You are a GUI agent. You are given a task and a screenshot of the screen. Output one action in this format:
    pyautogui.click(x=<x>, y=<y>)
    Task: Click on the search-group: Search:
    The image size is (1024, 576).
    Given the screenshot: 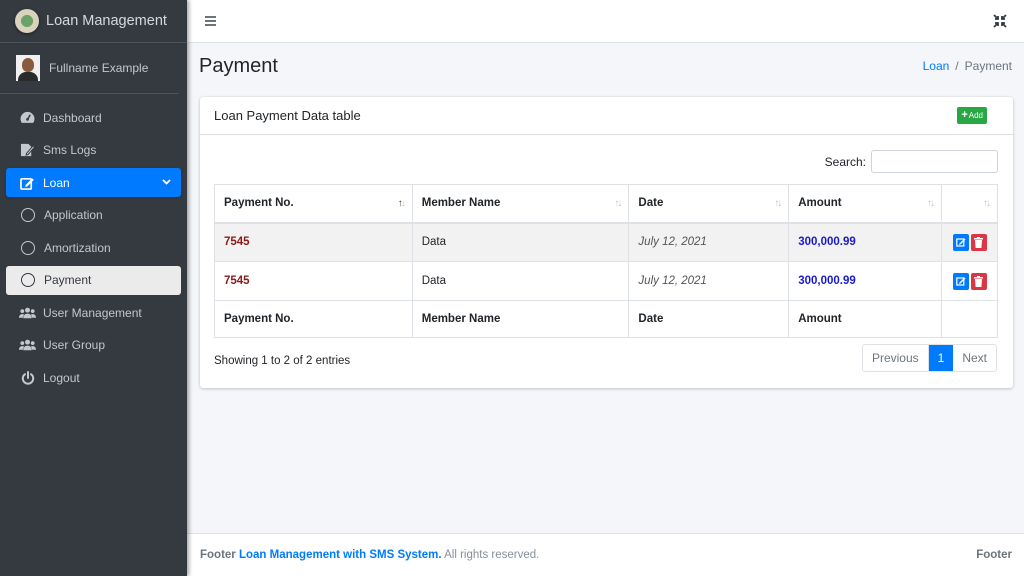 What is the action you would take?
    pyautogui.click(x=911, y=161)
    